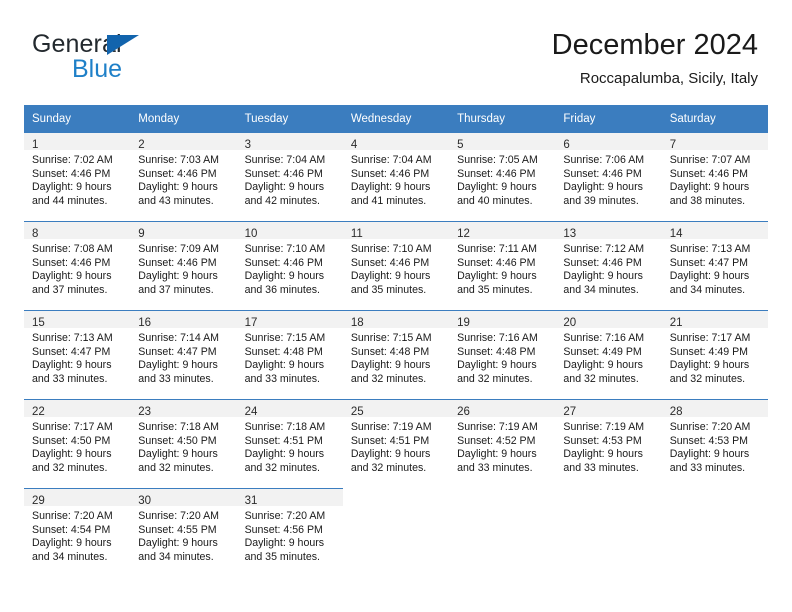 The width and height of the screenshot is (792, 612). What do you see at coordinates (282, 289) in the screenshot?
I see `daylight-text-line2: and 36 minutes.` at bounding box center [282, 289].